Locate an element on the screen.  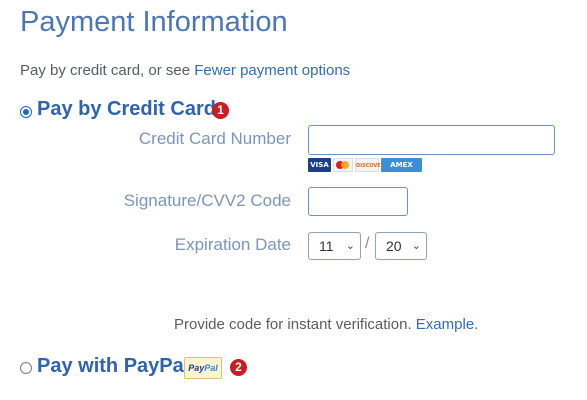
card-number-label: Credit Card Number is located at coordinates (214, 138).